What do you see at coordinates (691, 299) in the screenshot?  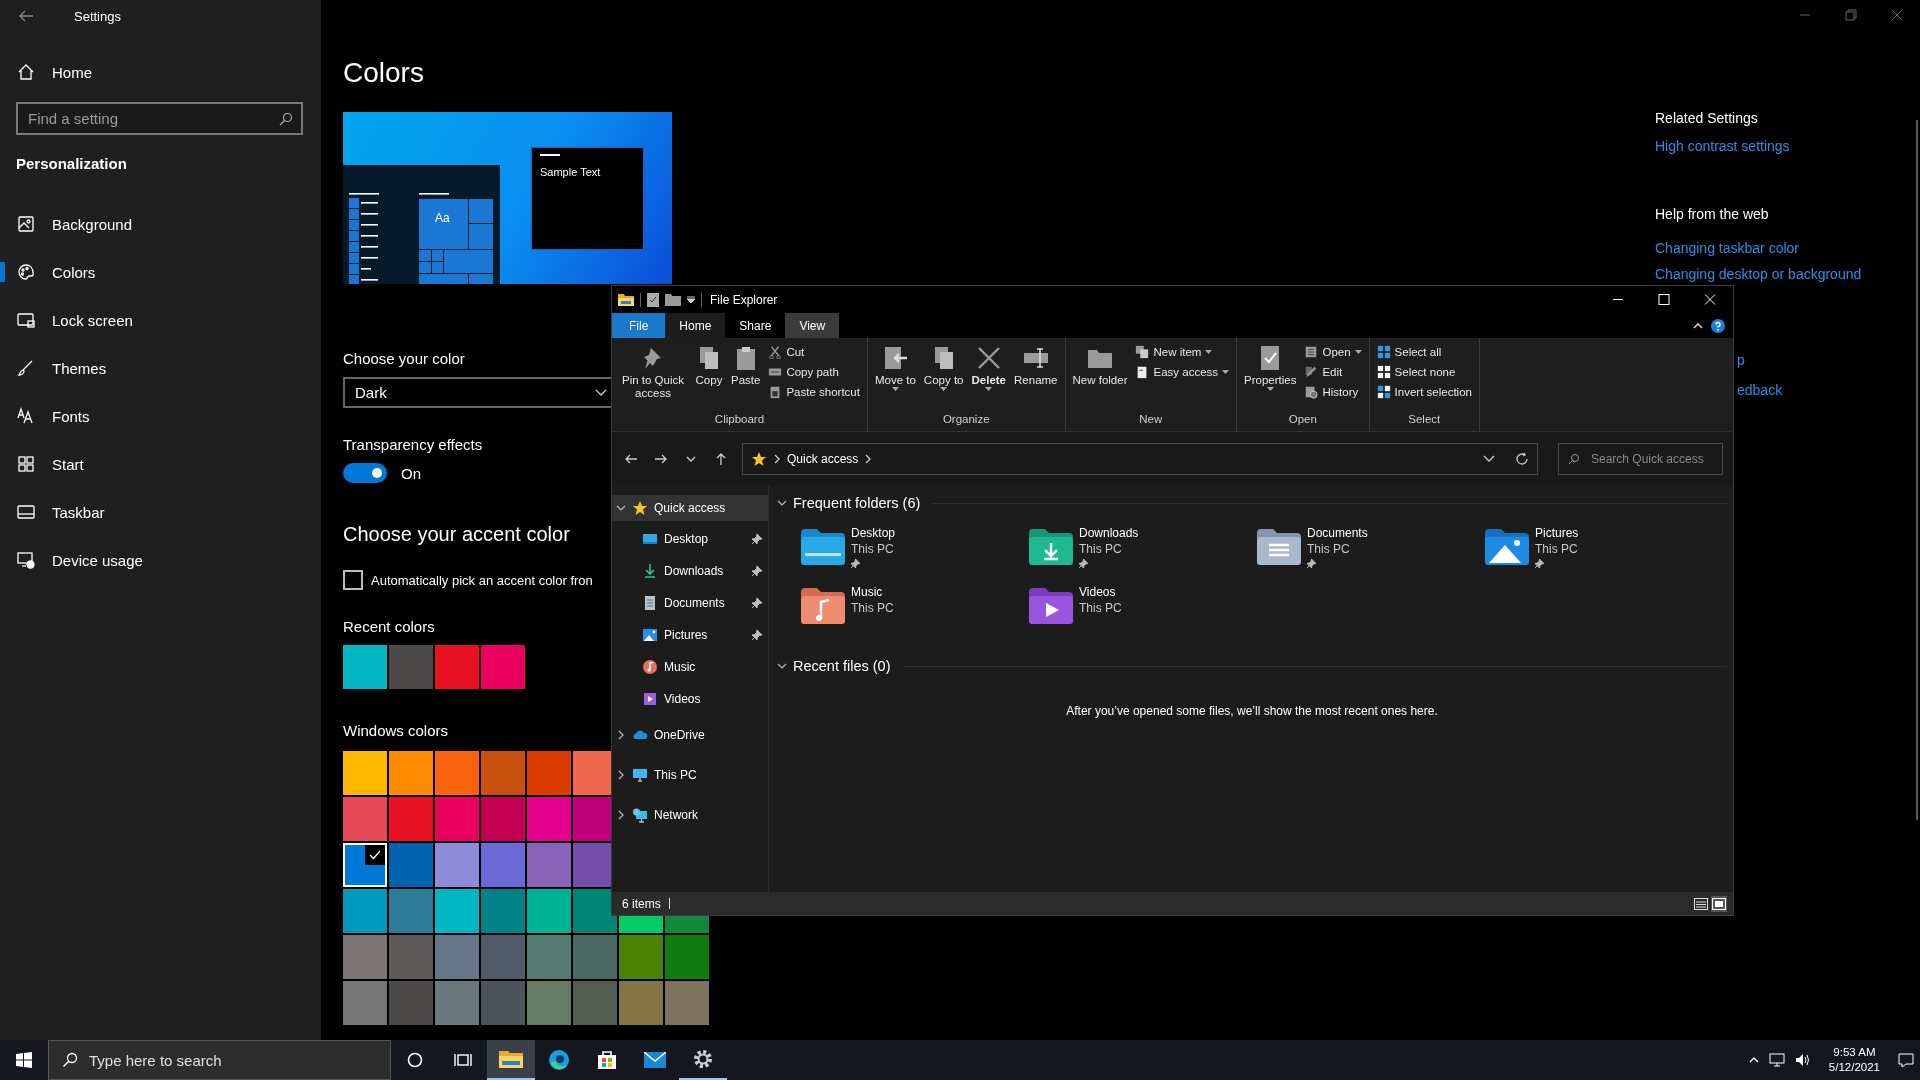 I see `caret-icon` at bounding box center [691, 299].